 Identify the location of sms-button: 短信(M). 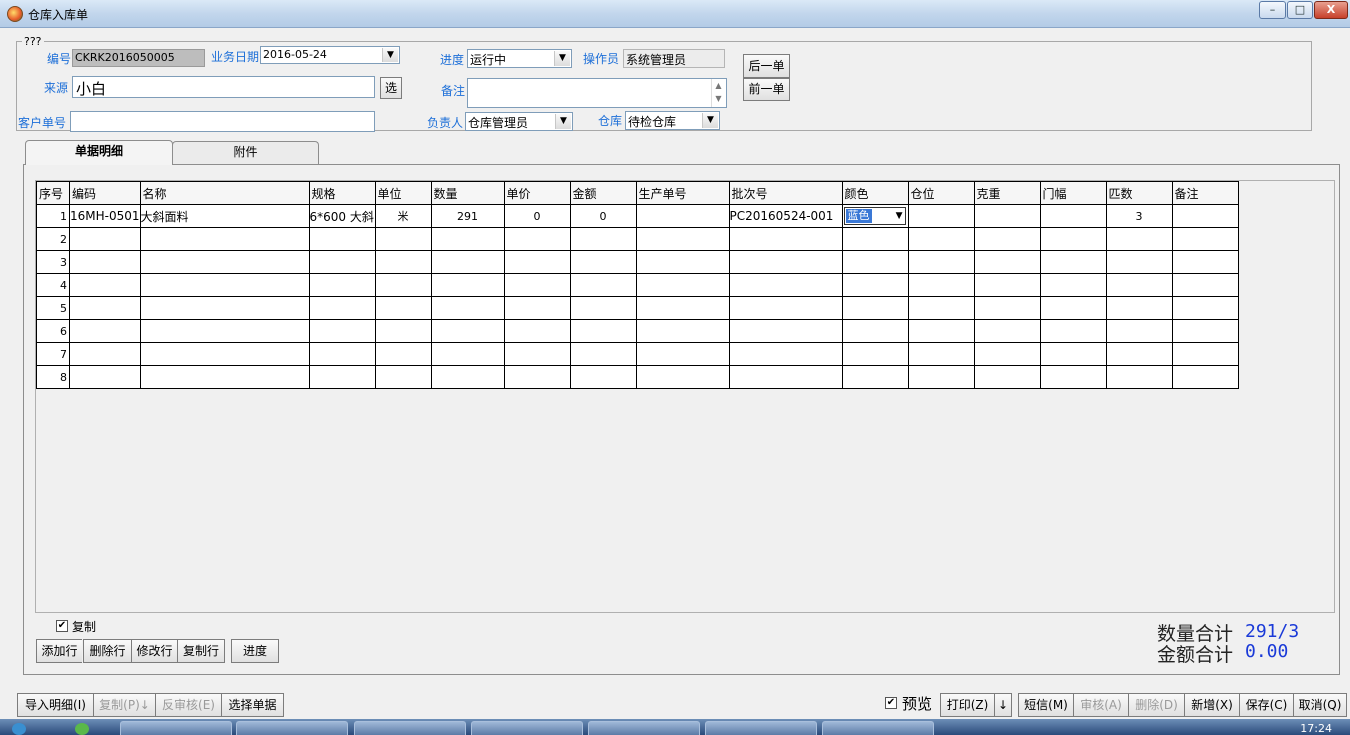
(1045, 705).